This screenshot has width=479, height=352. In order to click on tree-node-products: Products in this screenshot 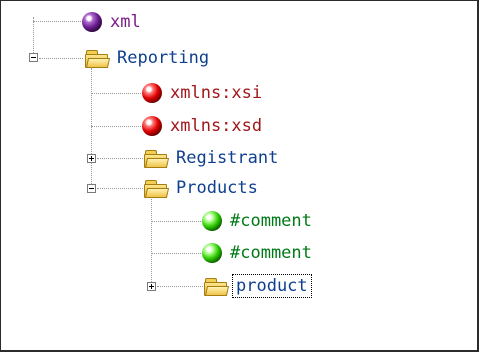, I will do `click(200, 188)`.